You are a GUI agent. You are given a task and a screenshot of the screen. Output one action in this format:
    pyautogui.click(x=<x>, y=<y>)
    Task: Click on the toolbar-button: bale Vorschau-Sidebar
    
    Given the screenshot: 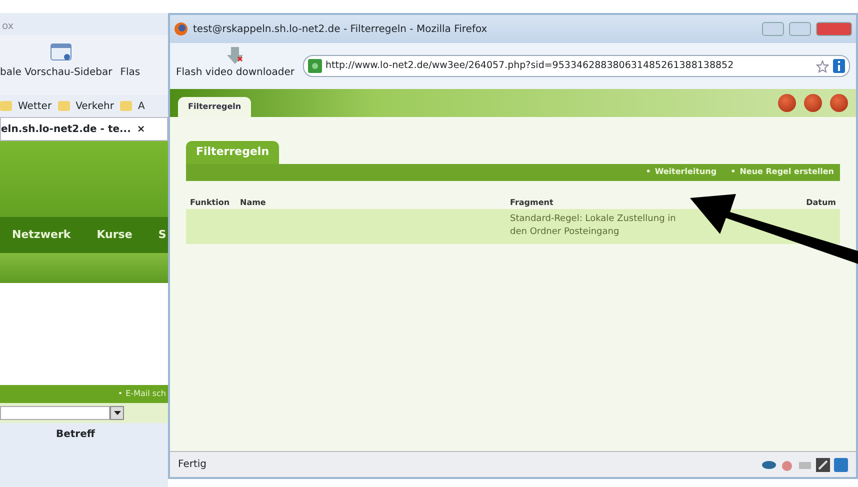 What is the action you would take?
    pyautogui.click(x=56, y=72)
    